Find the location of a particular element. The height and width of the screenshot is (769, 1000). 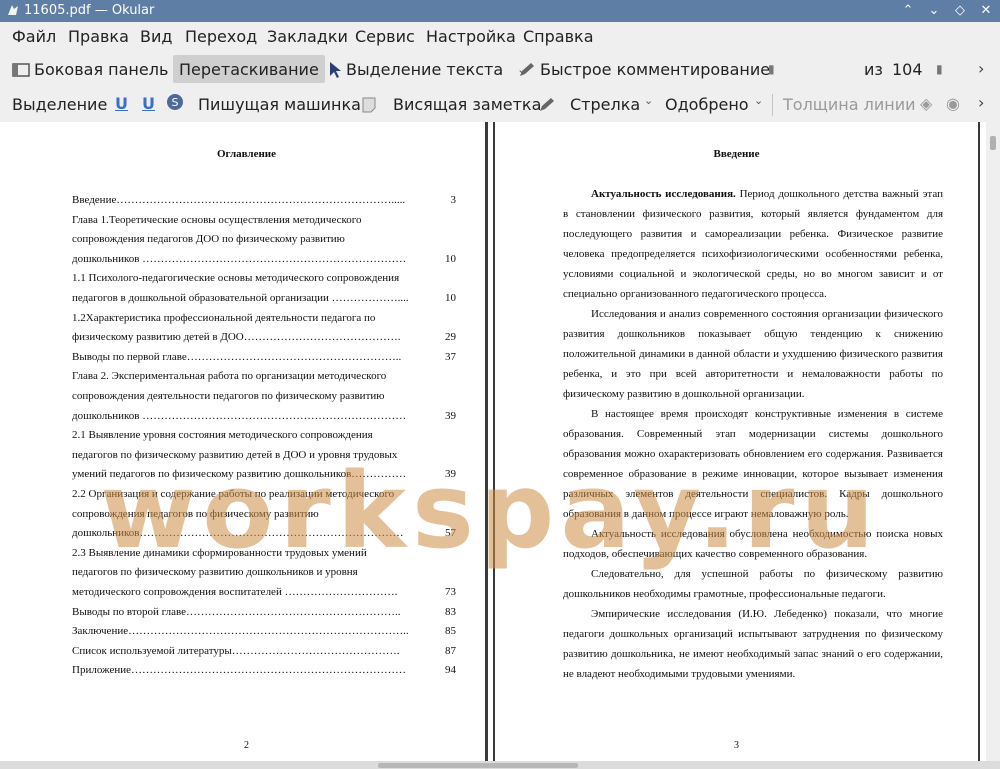

next-page-icon: ▮ is located at coordinates (939, 69).